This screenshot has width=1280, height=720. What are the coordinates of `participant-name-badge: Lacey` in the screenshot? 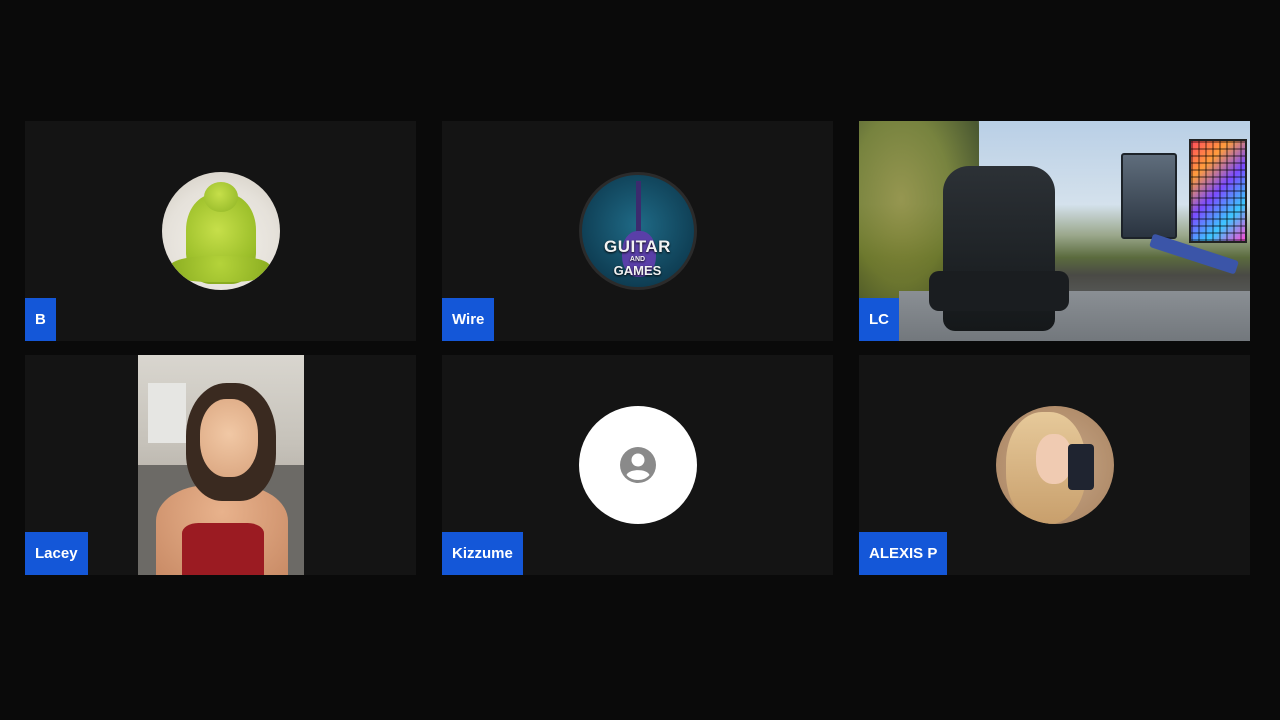 It's located at (56, 553).